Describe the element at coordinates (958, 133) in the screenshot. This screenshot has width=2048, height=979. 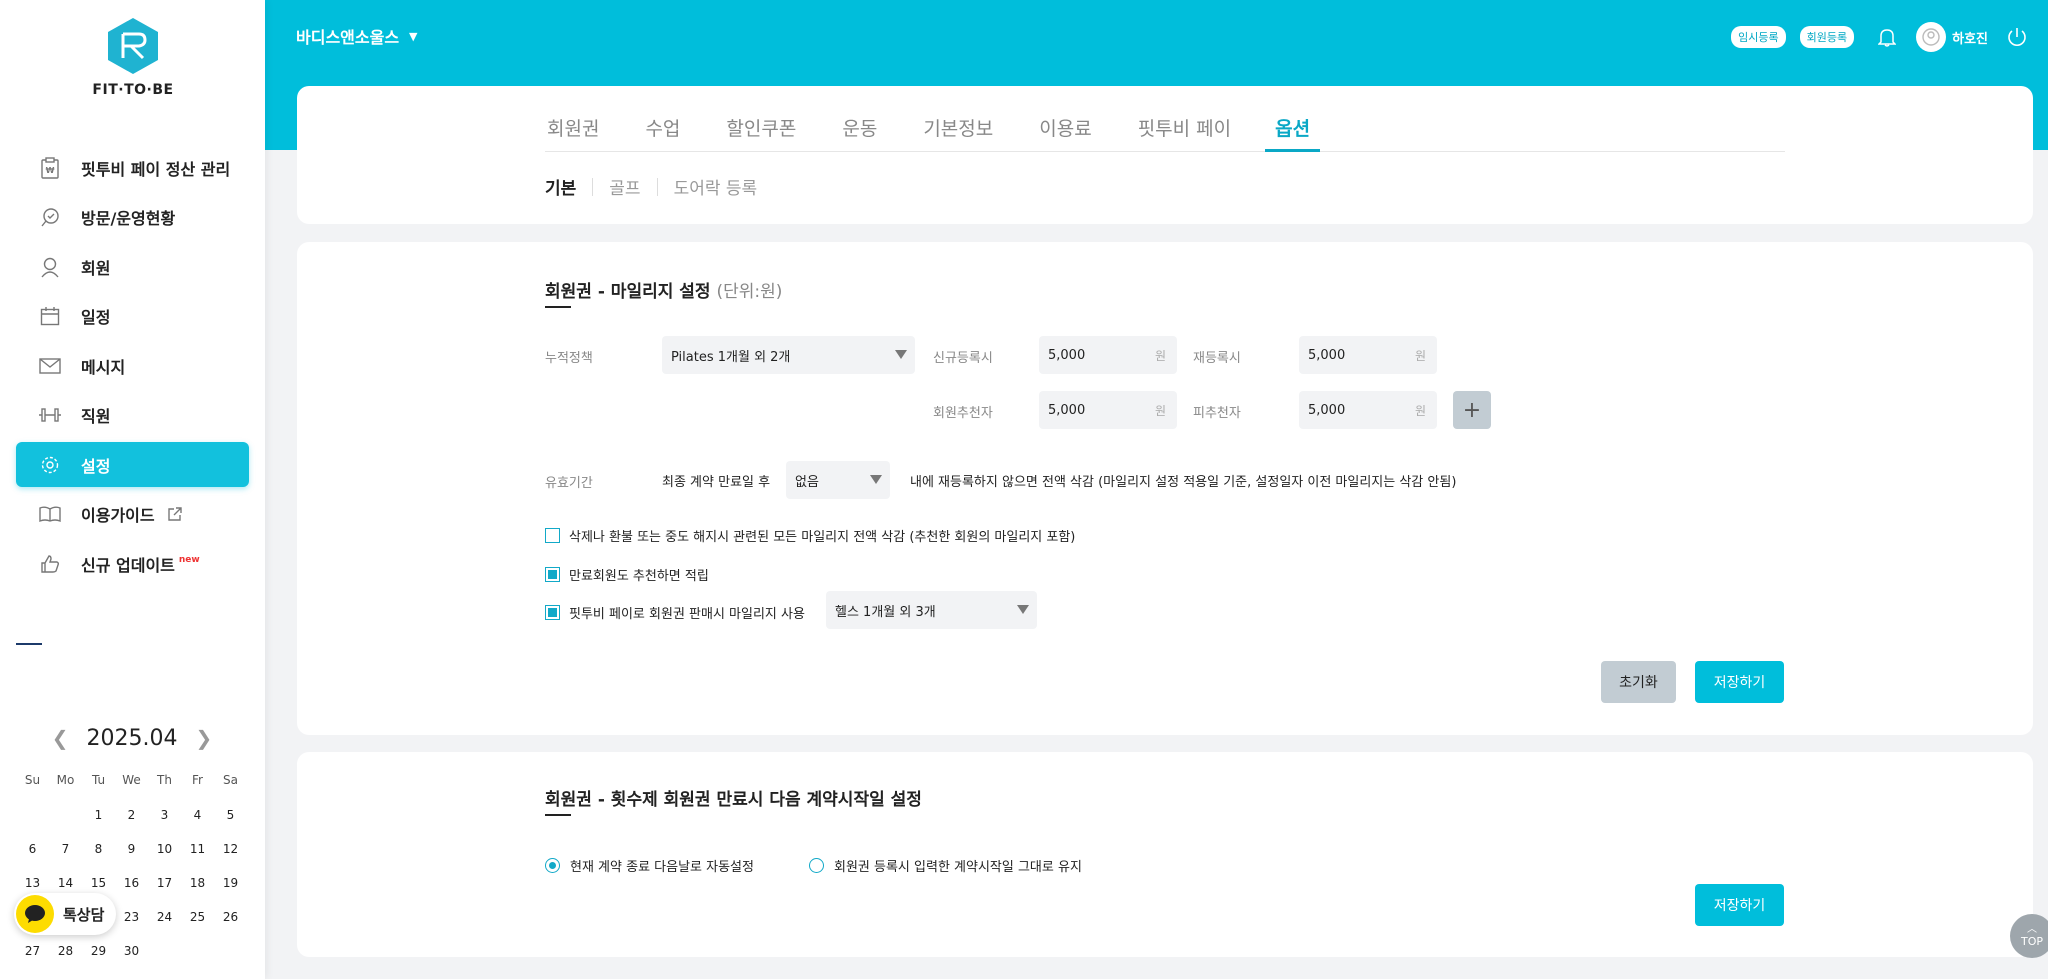
I see `tab-basic-info: 기본정보` at that location.